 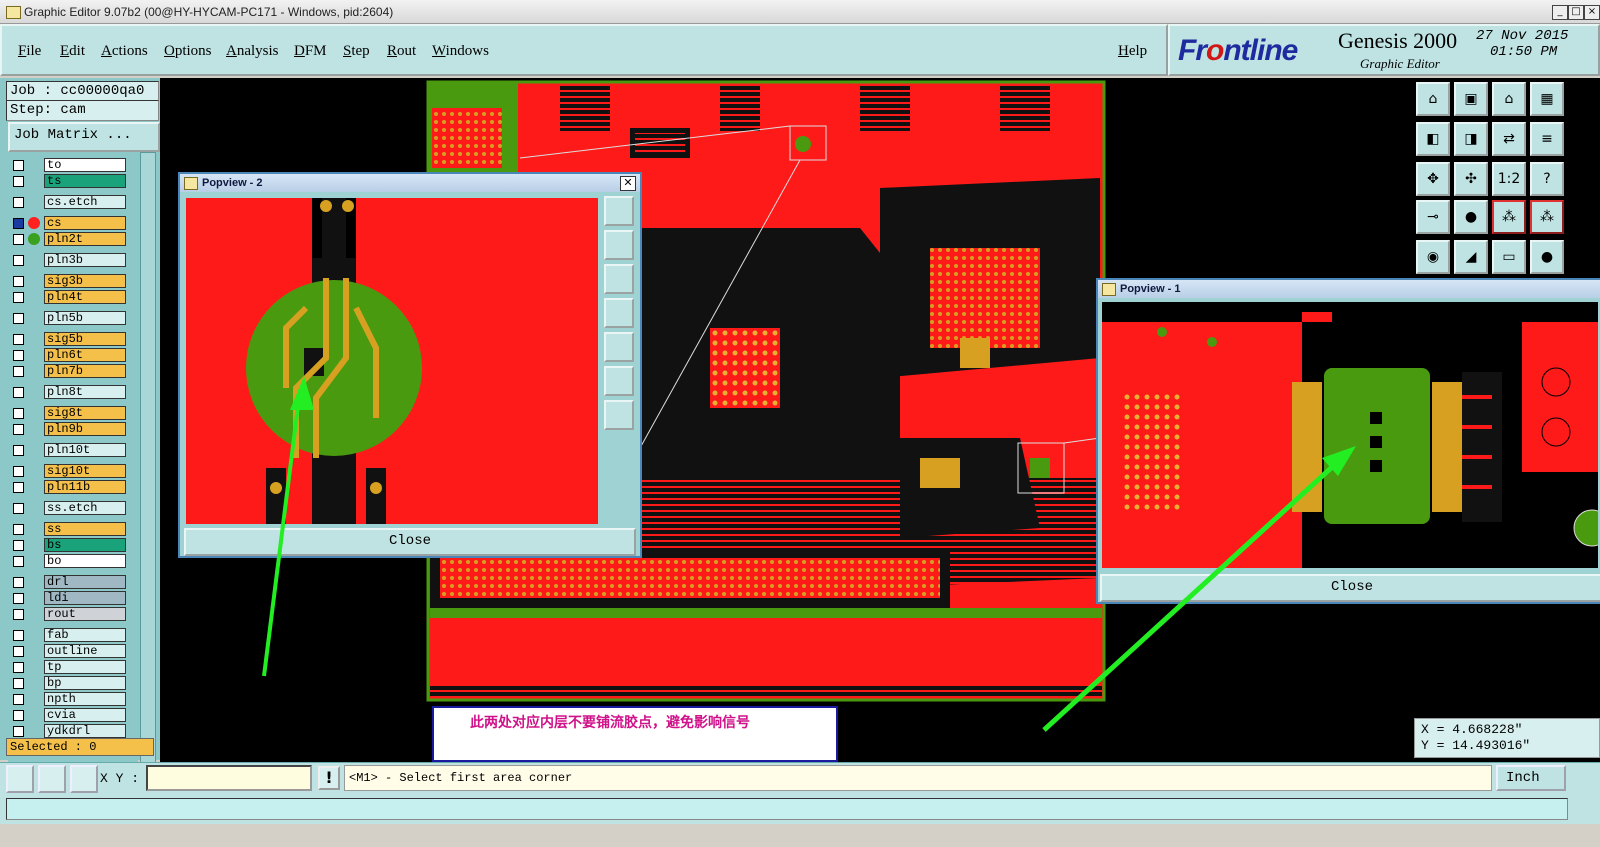 I want to click on tool-left-icon: ◧, so click(x=1433, y=139).